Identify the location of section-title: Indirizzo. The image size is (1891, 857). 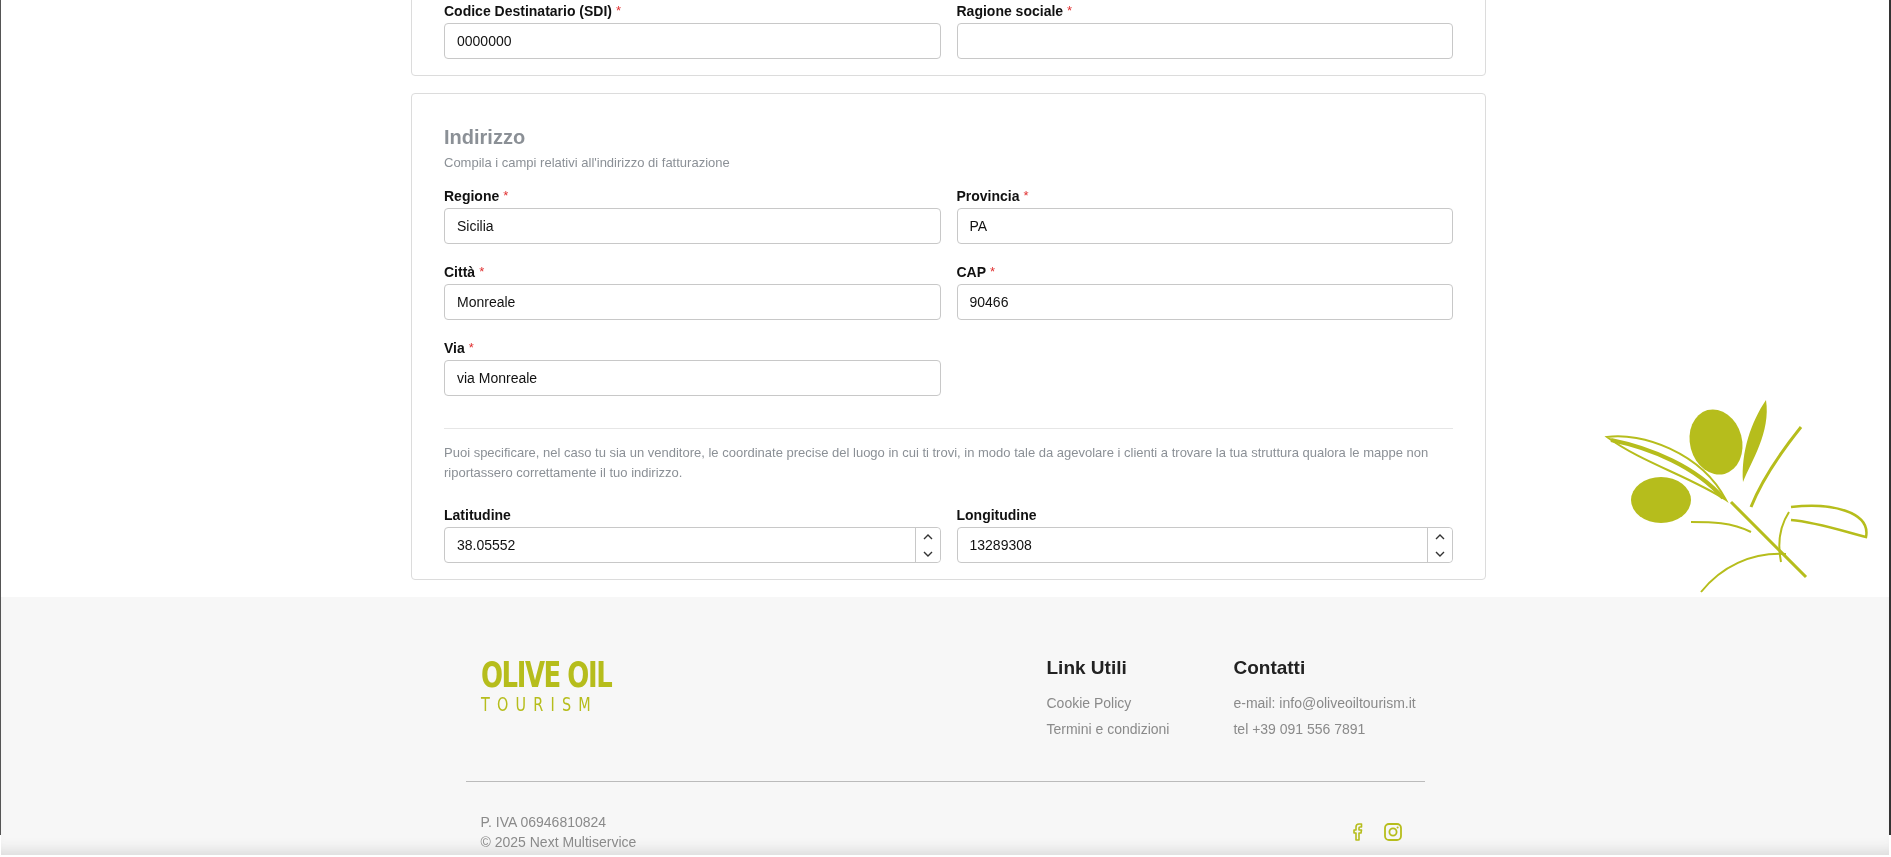
(485, 137).